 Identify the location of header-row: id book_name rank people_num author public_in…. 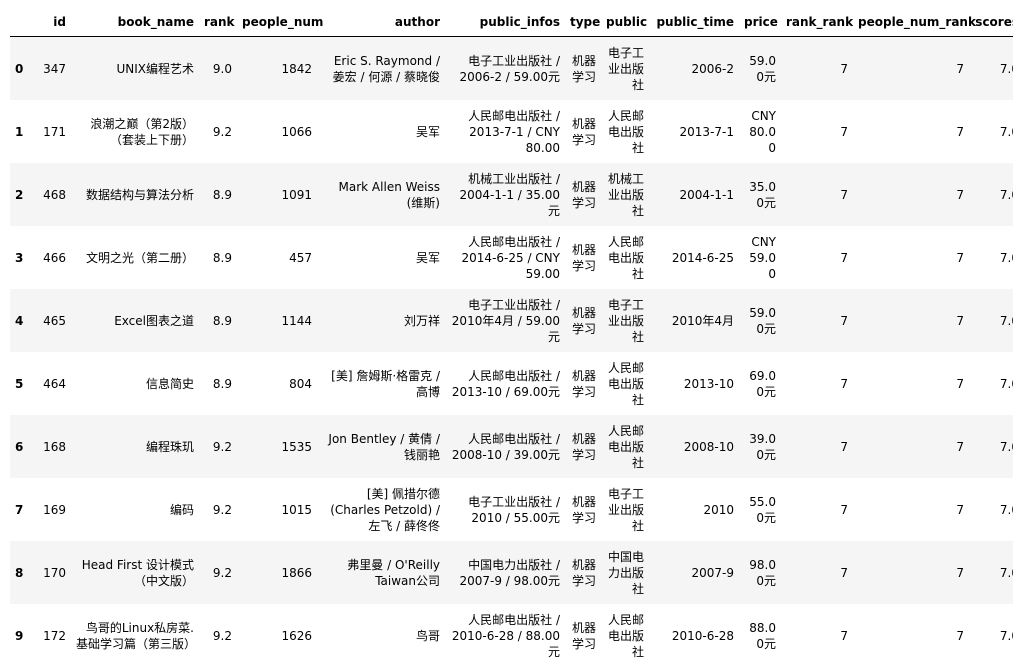
(511, 22).